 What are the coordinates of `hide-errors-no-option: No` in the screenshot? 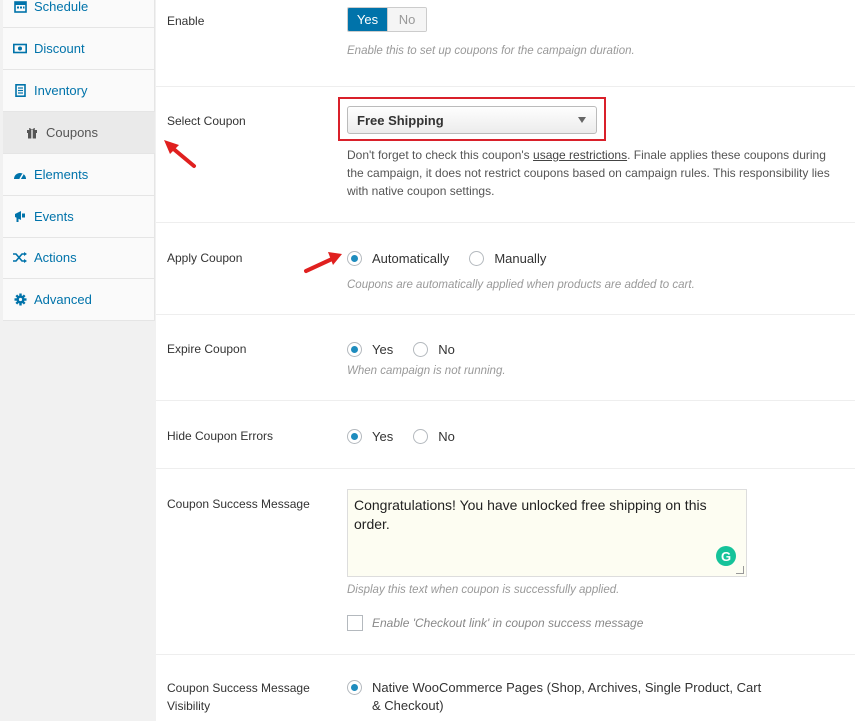 It's located at (434, 436).